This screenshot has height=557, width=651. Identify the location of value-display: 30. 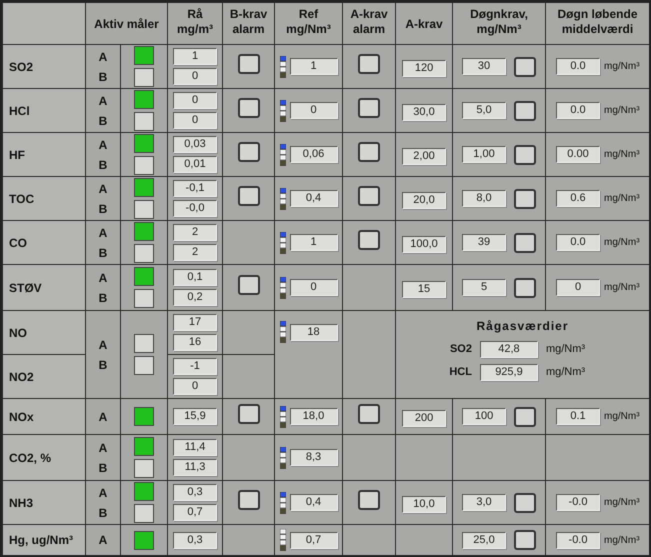
(484, 66).